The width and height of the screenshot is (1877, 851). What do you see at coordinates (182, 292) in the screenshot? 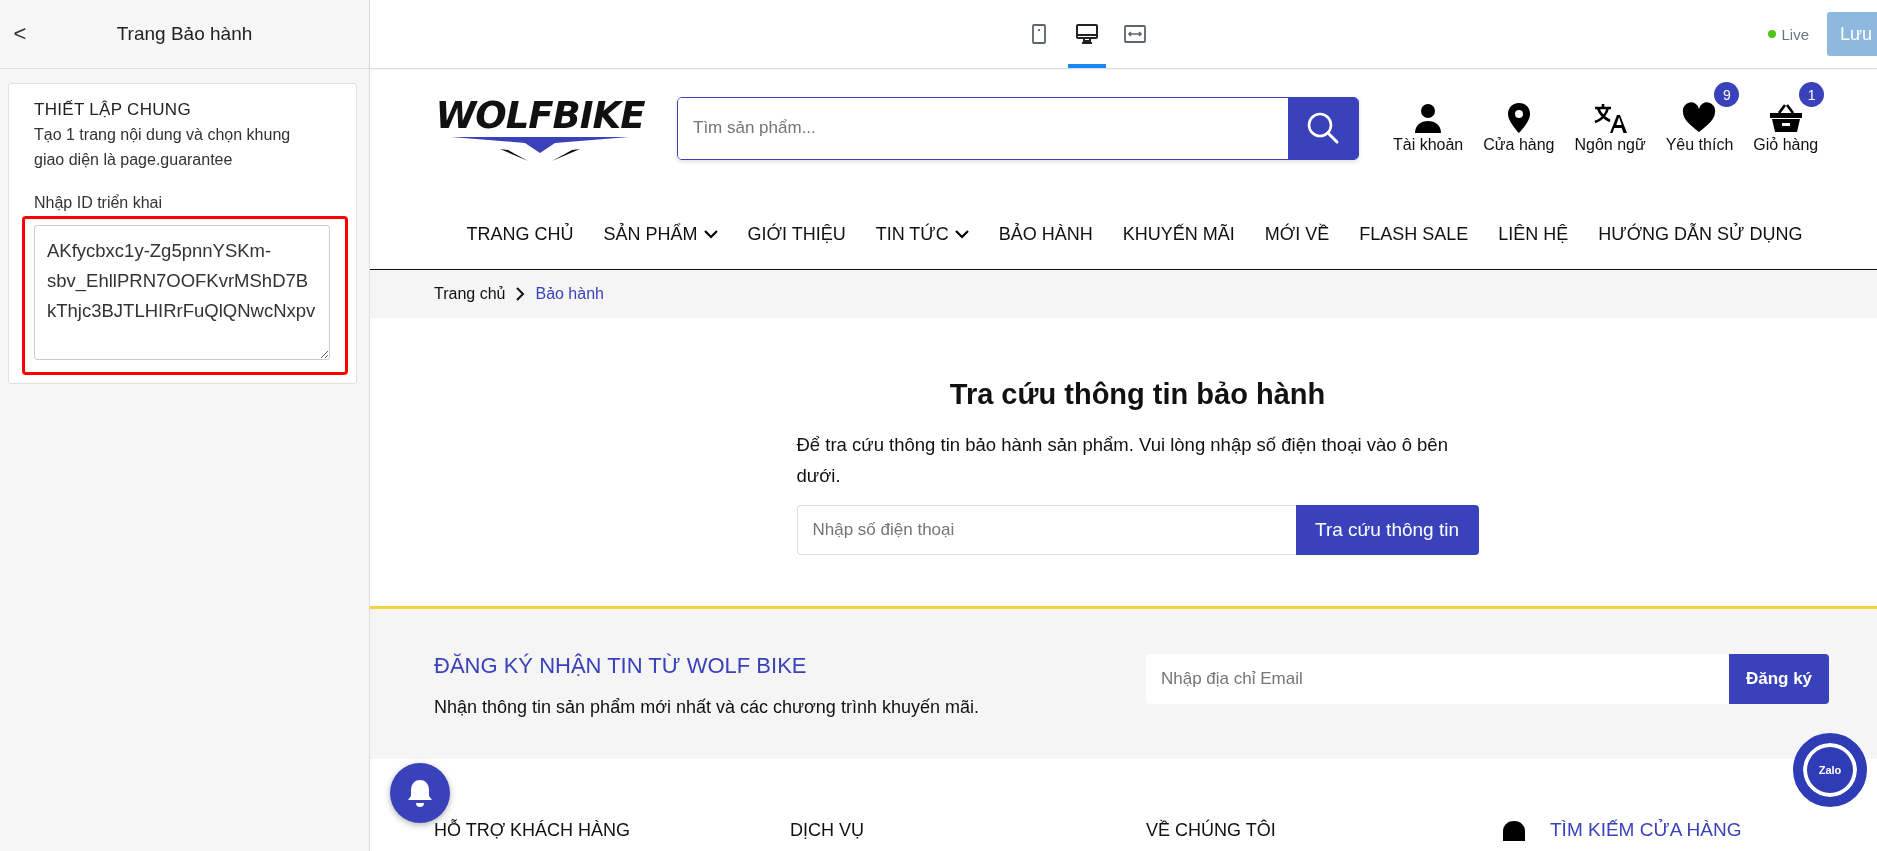
I see `id-input-field: AKfycbxc1y-Zg5pnnYSKm-sbv_EhllPRN7OOFKvrMShD7BkThjc3BJTLHIRrFuQlQNwcNxpv` at bounding box center [182, 292].